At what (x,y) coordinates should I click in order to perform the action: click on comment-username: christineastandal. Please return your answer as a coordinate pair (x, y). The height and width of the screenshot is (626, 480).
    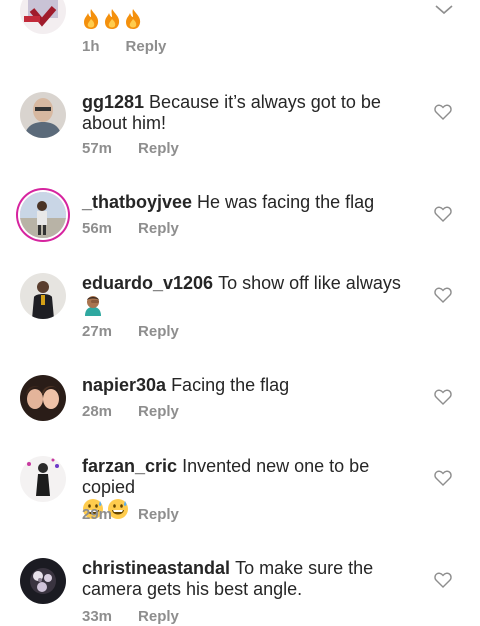
    Looking at the image, I should click on (156, 568).